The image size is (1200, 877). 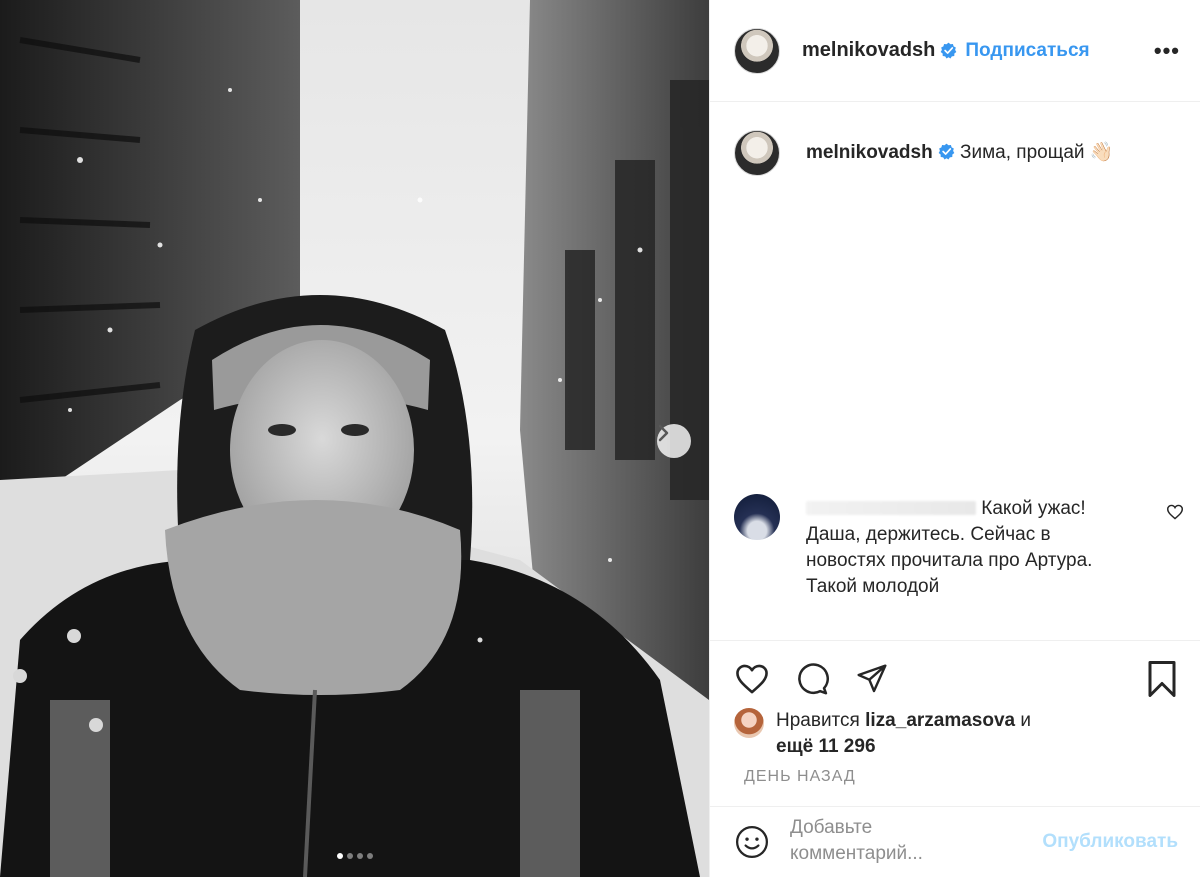 What do you see at coordinates (812, 679) in the screenshot?
I see `comment-icon` at bounding box center [812, 679].